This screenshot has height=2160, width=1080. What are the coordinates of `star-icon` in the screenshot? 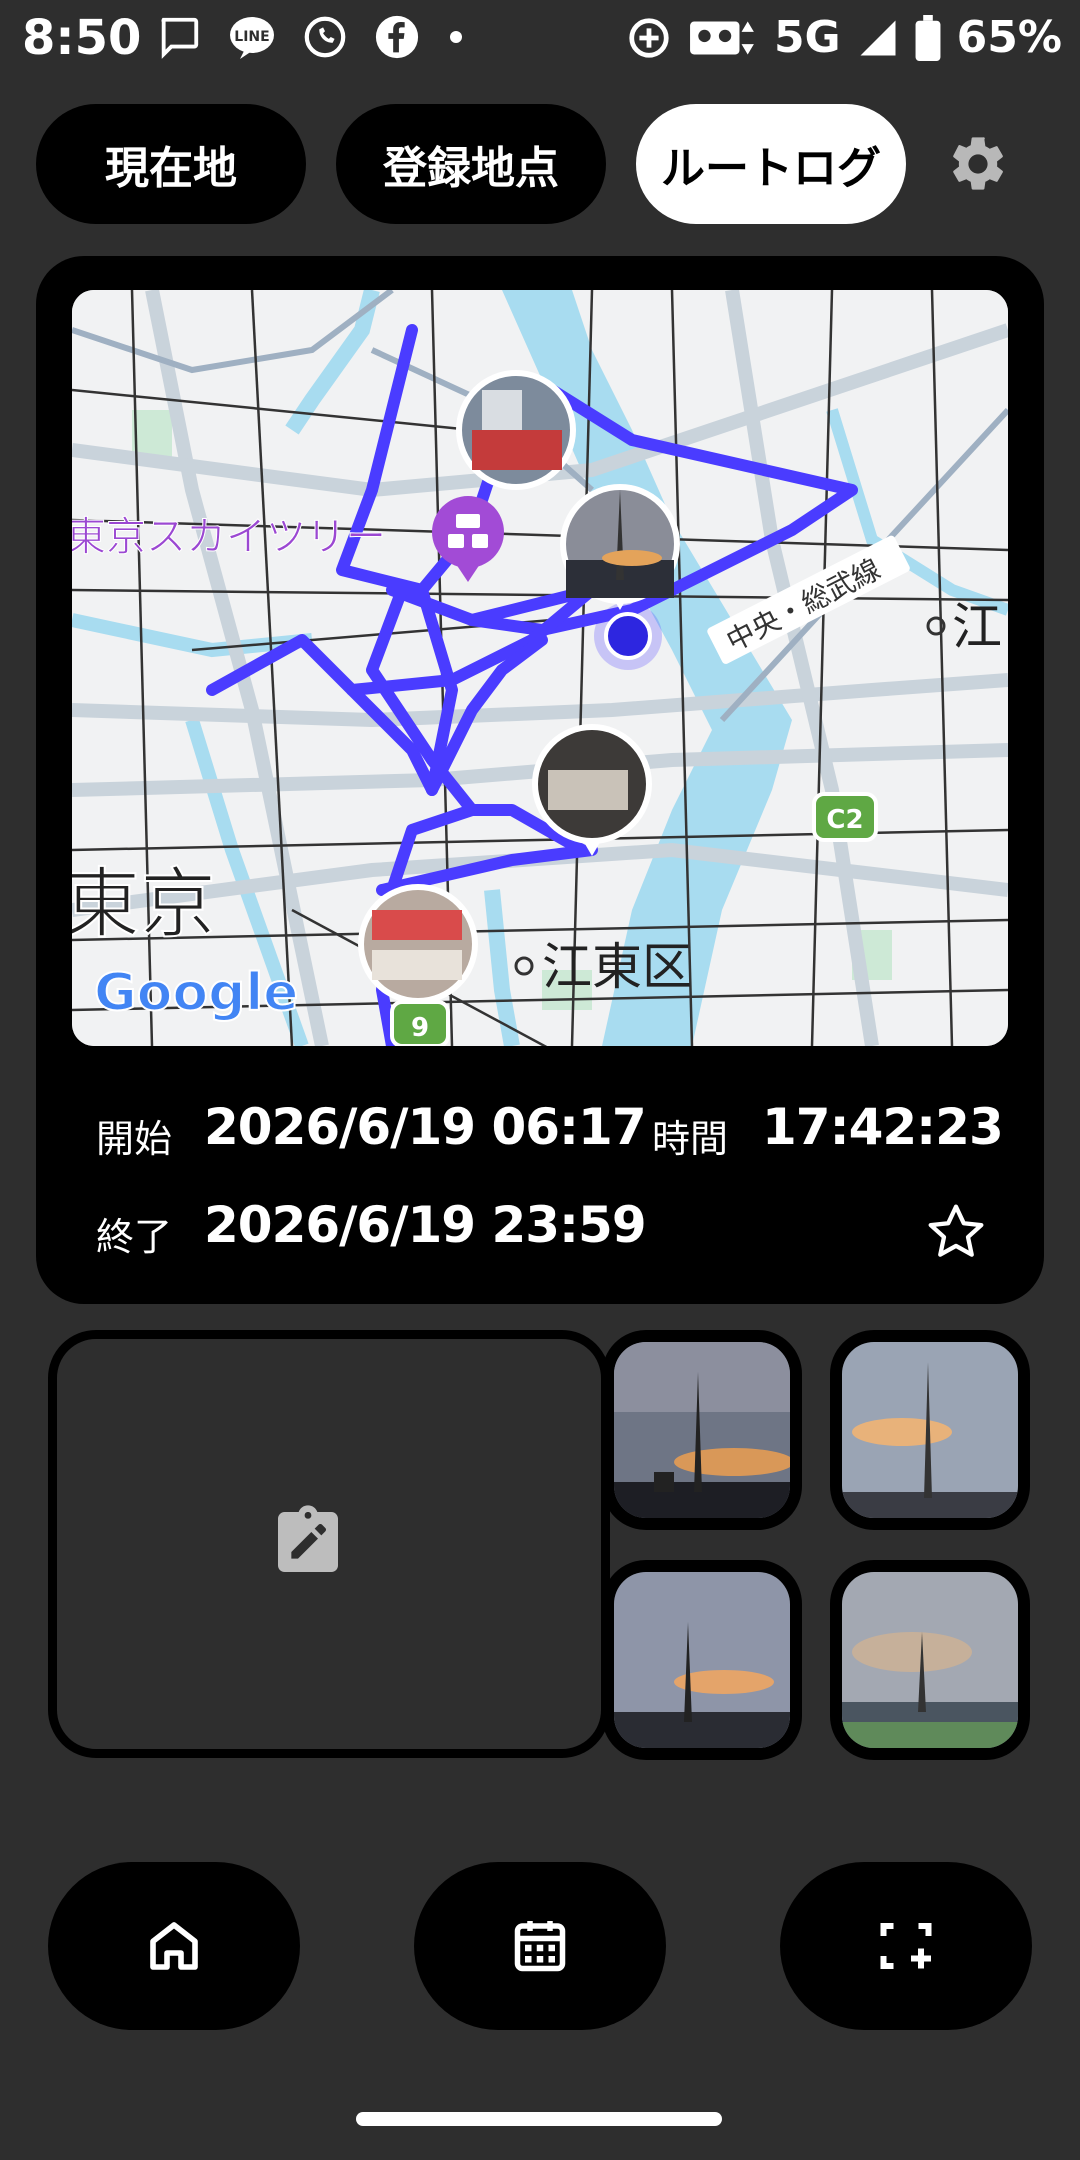 It's located at (956, 1232).